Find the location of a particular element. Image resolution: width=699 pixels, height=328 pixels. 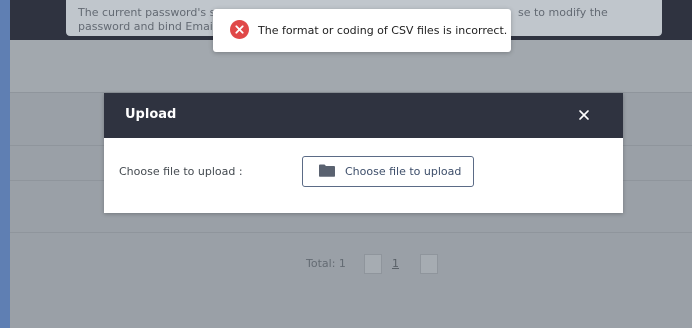

error-icon is located at coordinates (239, 29).